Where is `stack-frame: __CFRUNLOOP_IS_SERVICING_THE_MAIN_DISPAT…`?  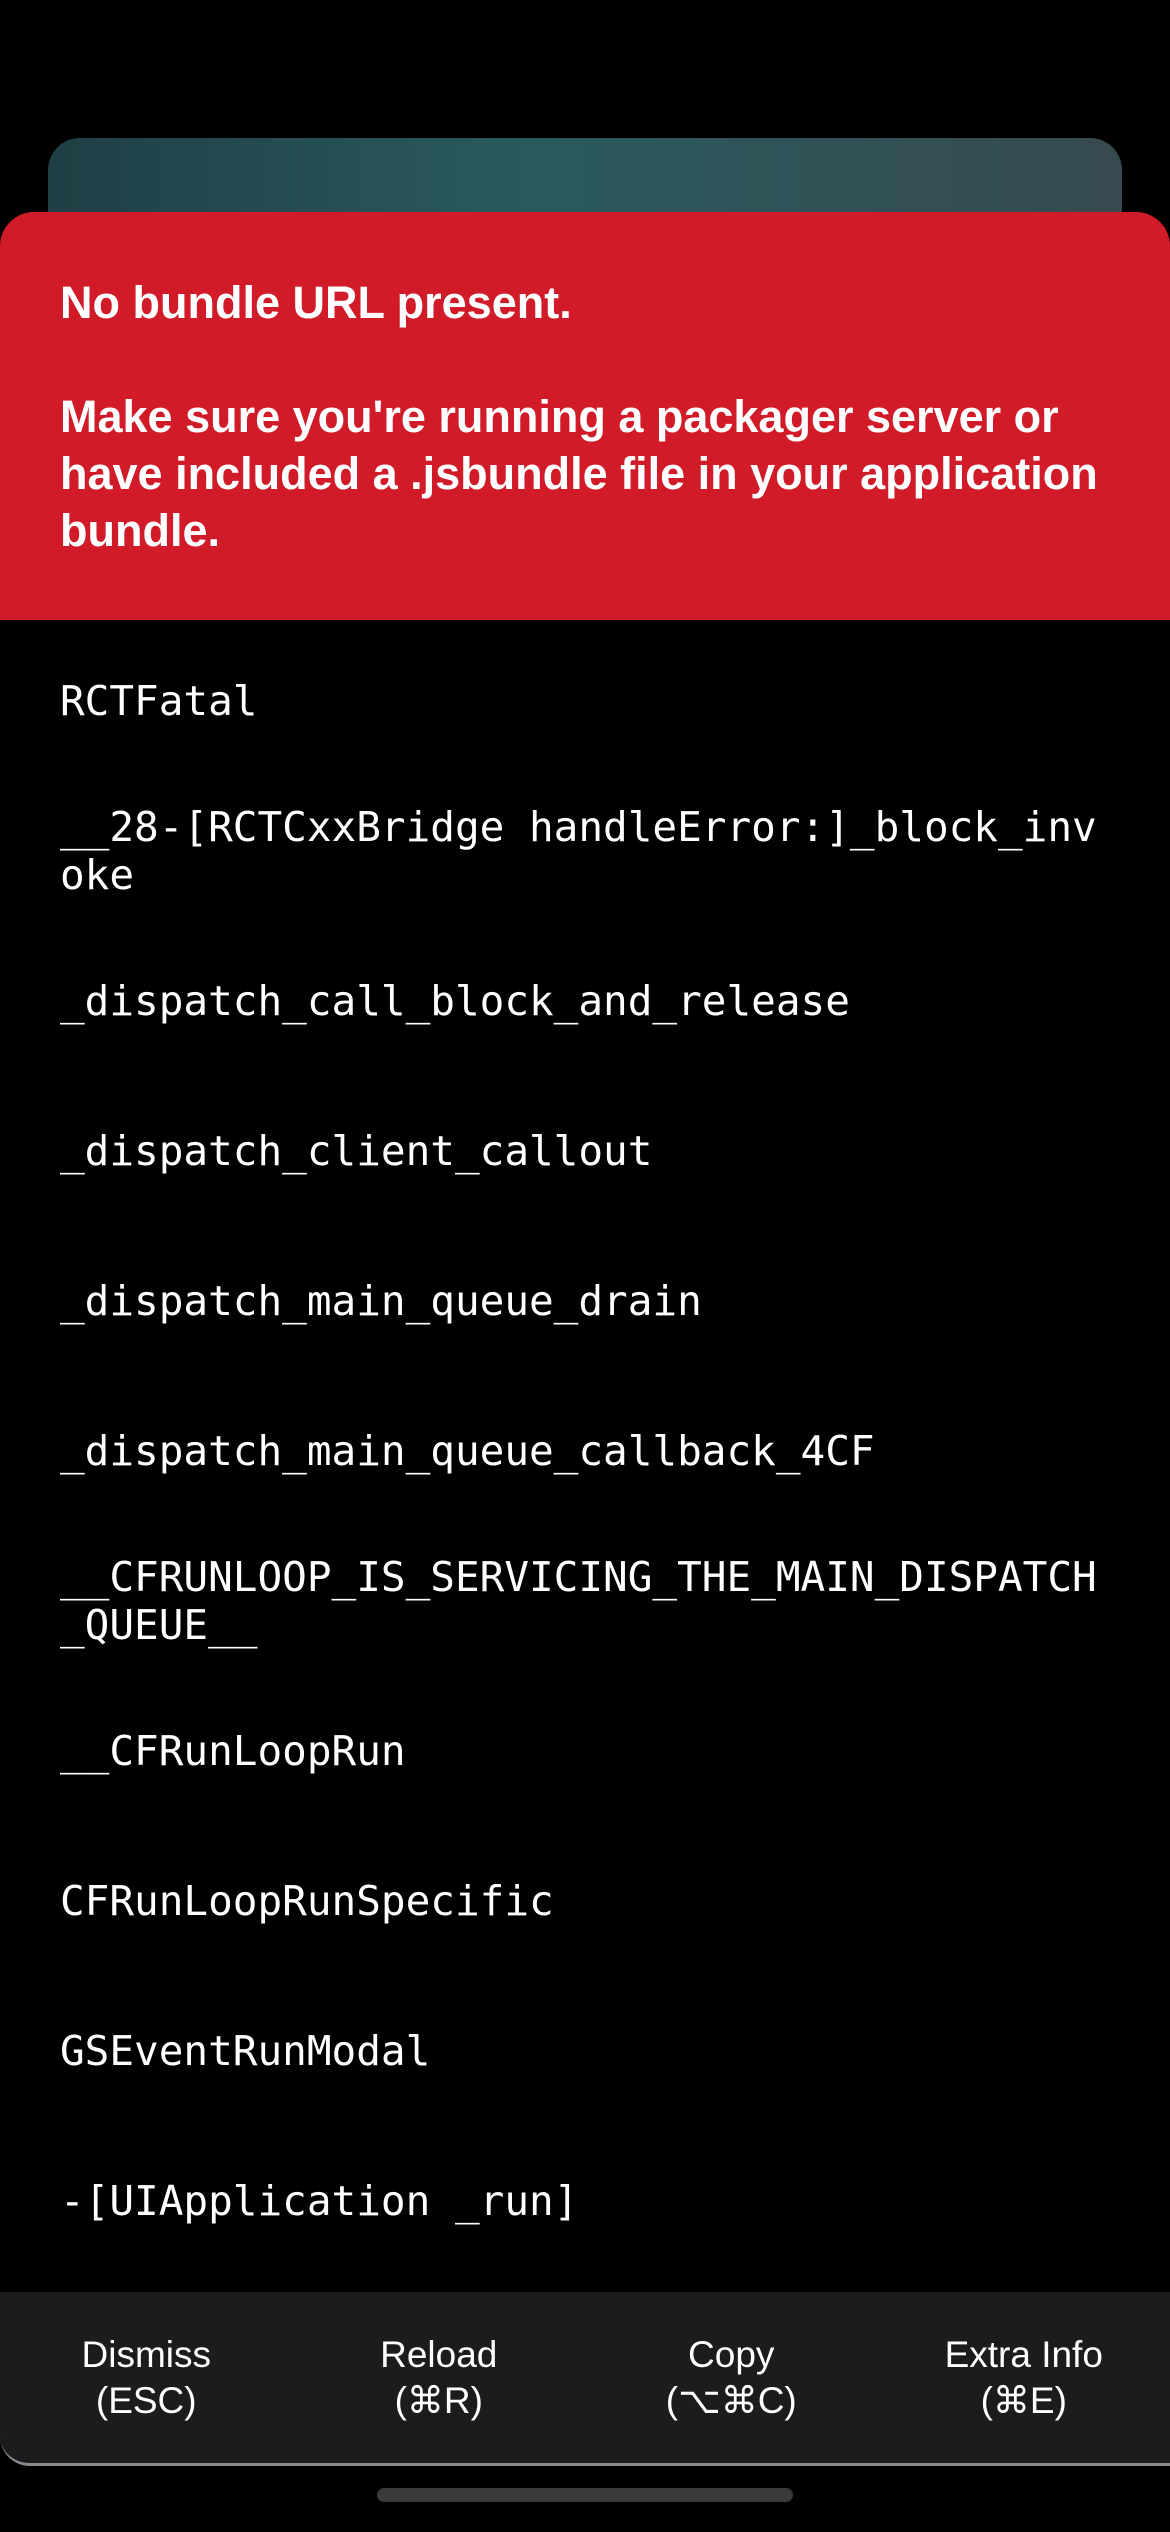
stack-frame: __CFRUNLOOP_IS_SERVICING_THE_MAIN_DISPAT… is located at coordinates (585, 1601).